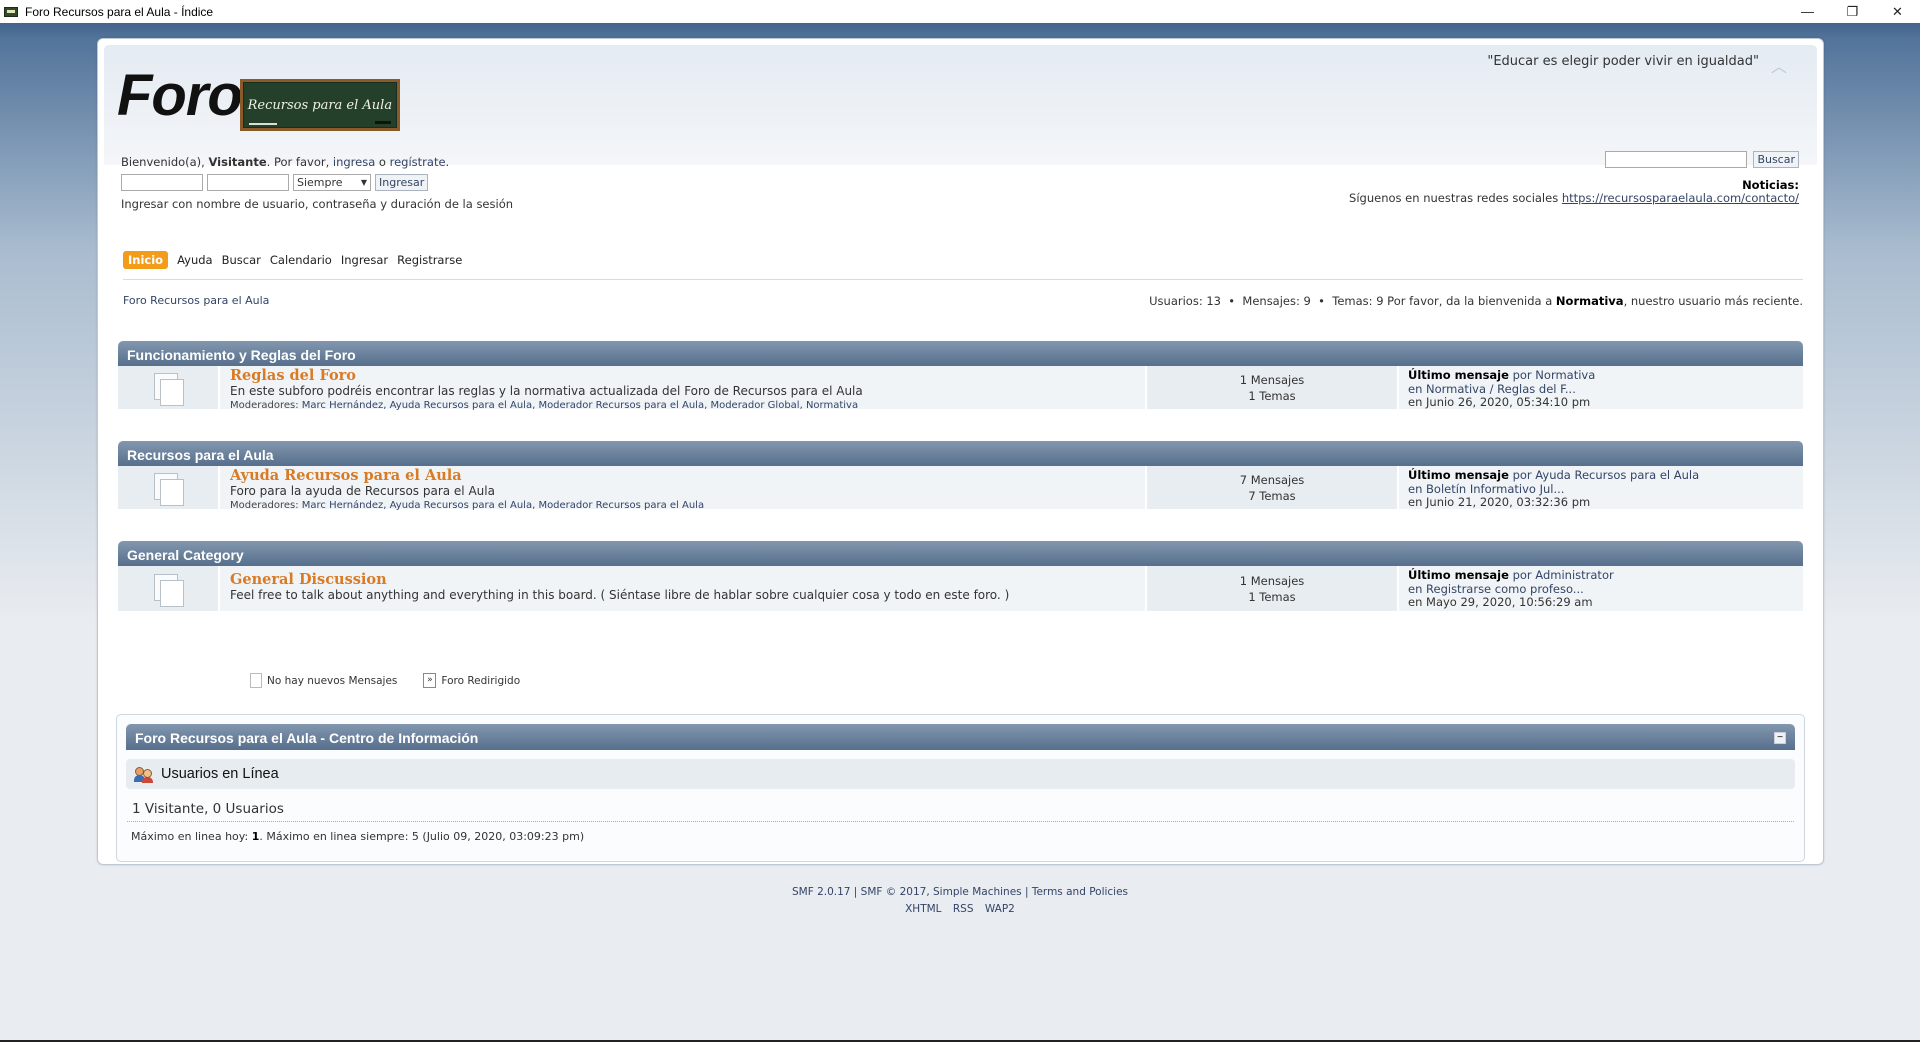 Image resolution: width=1920 pixels, height=1042 pixels. What do you see at coordinates (1307, 301) in the screenshot?
I see `posts-count: 9` at bounding box center [1307, 301].